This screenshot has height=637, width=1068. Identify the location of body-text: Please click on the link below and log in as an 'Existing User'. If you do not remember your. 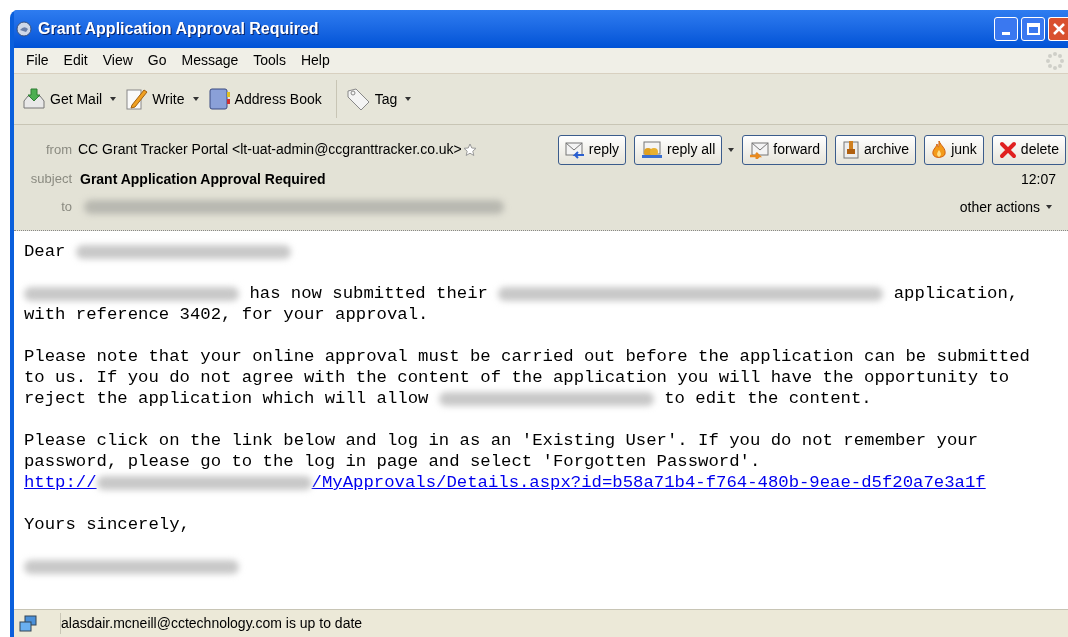
(501, 440).